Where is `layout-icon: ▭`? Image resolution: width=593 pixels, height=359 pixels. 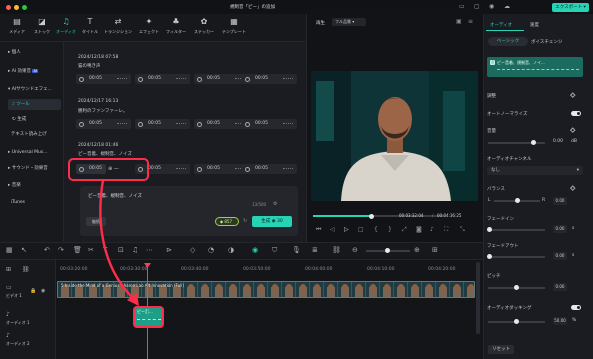 layout-icon: ▭ is located at coordinates (462, 7).